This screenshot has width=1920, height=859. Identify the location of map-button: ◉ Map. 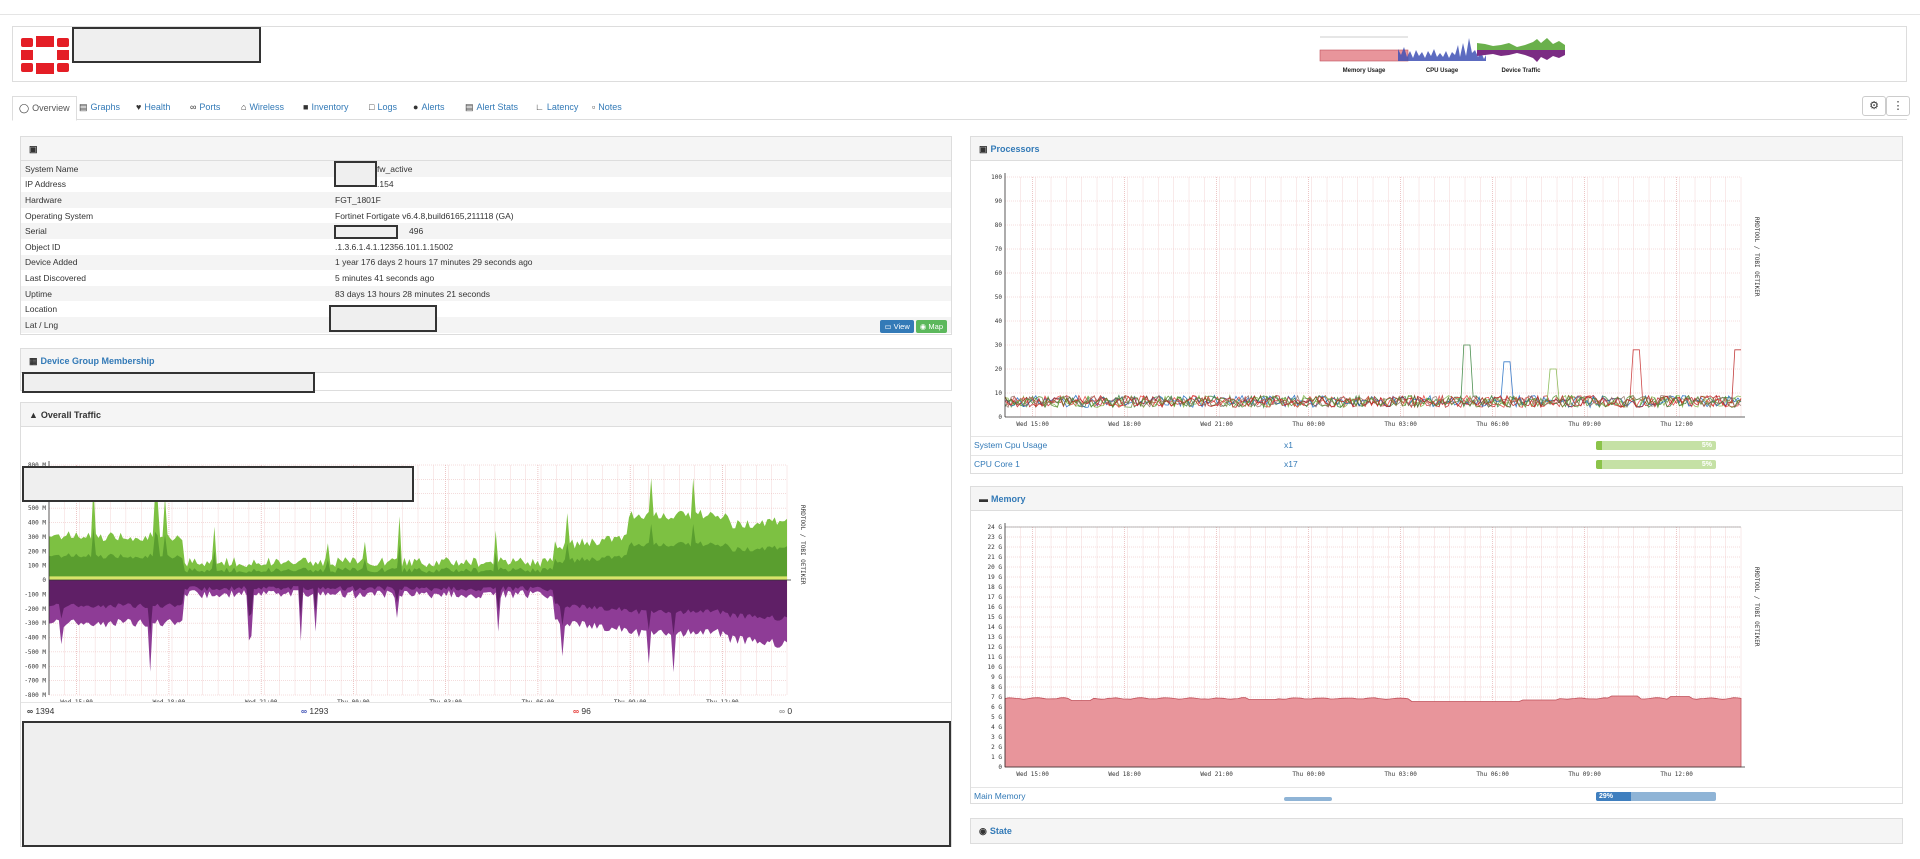
(931, 326).